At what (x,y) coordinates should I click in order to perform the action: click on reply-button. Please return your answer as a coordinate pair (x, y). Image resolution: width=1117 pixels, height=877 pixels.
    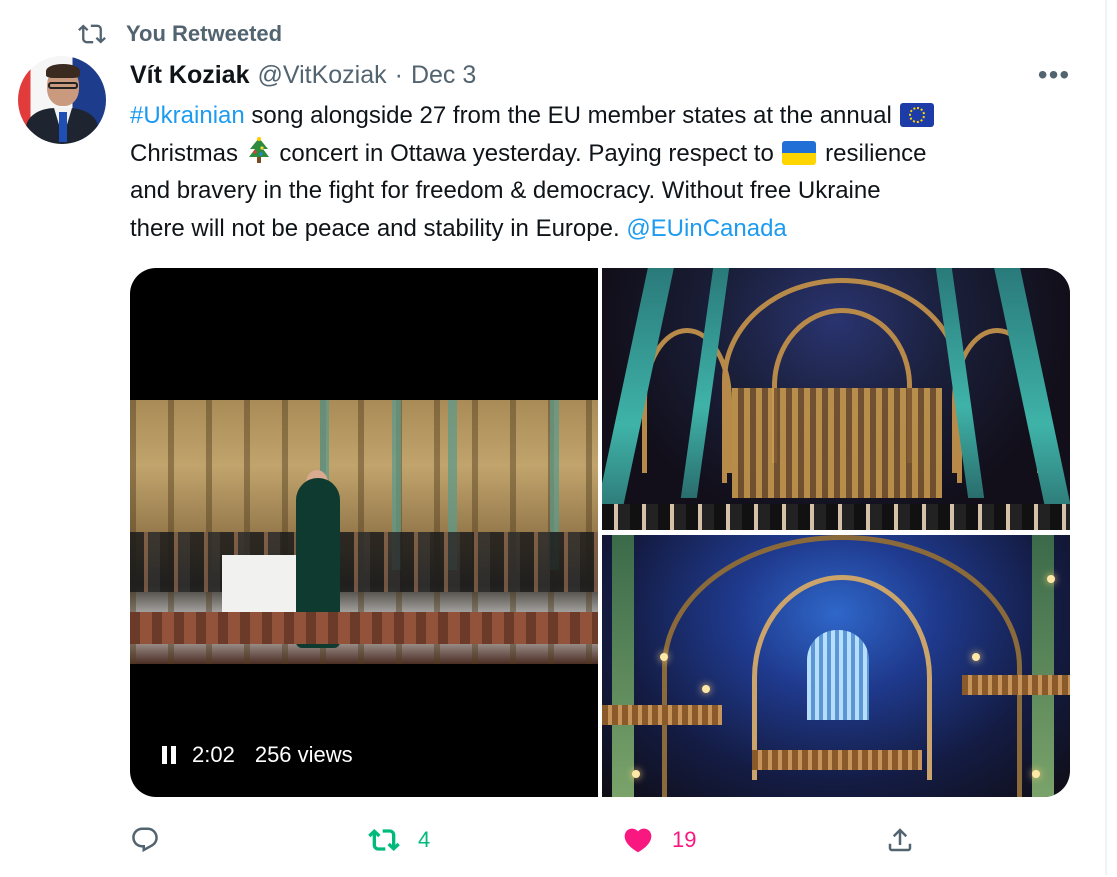
    Looking at the image, I should click on (154, 840).